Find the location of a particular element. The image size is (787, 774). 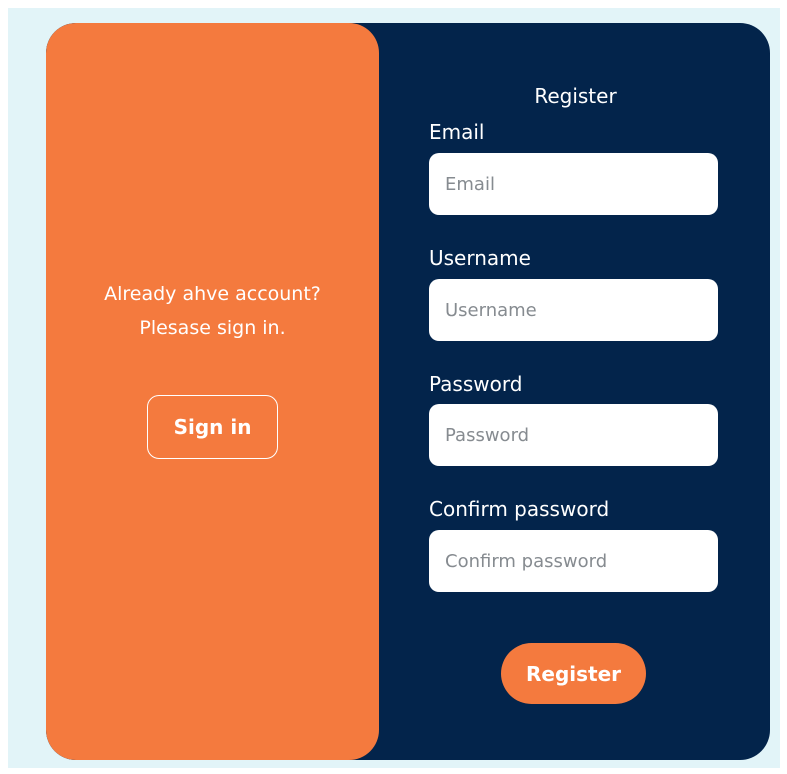

username-label: Username is located at coordinates (480, 258).